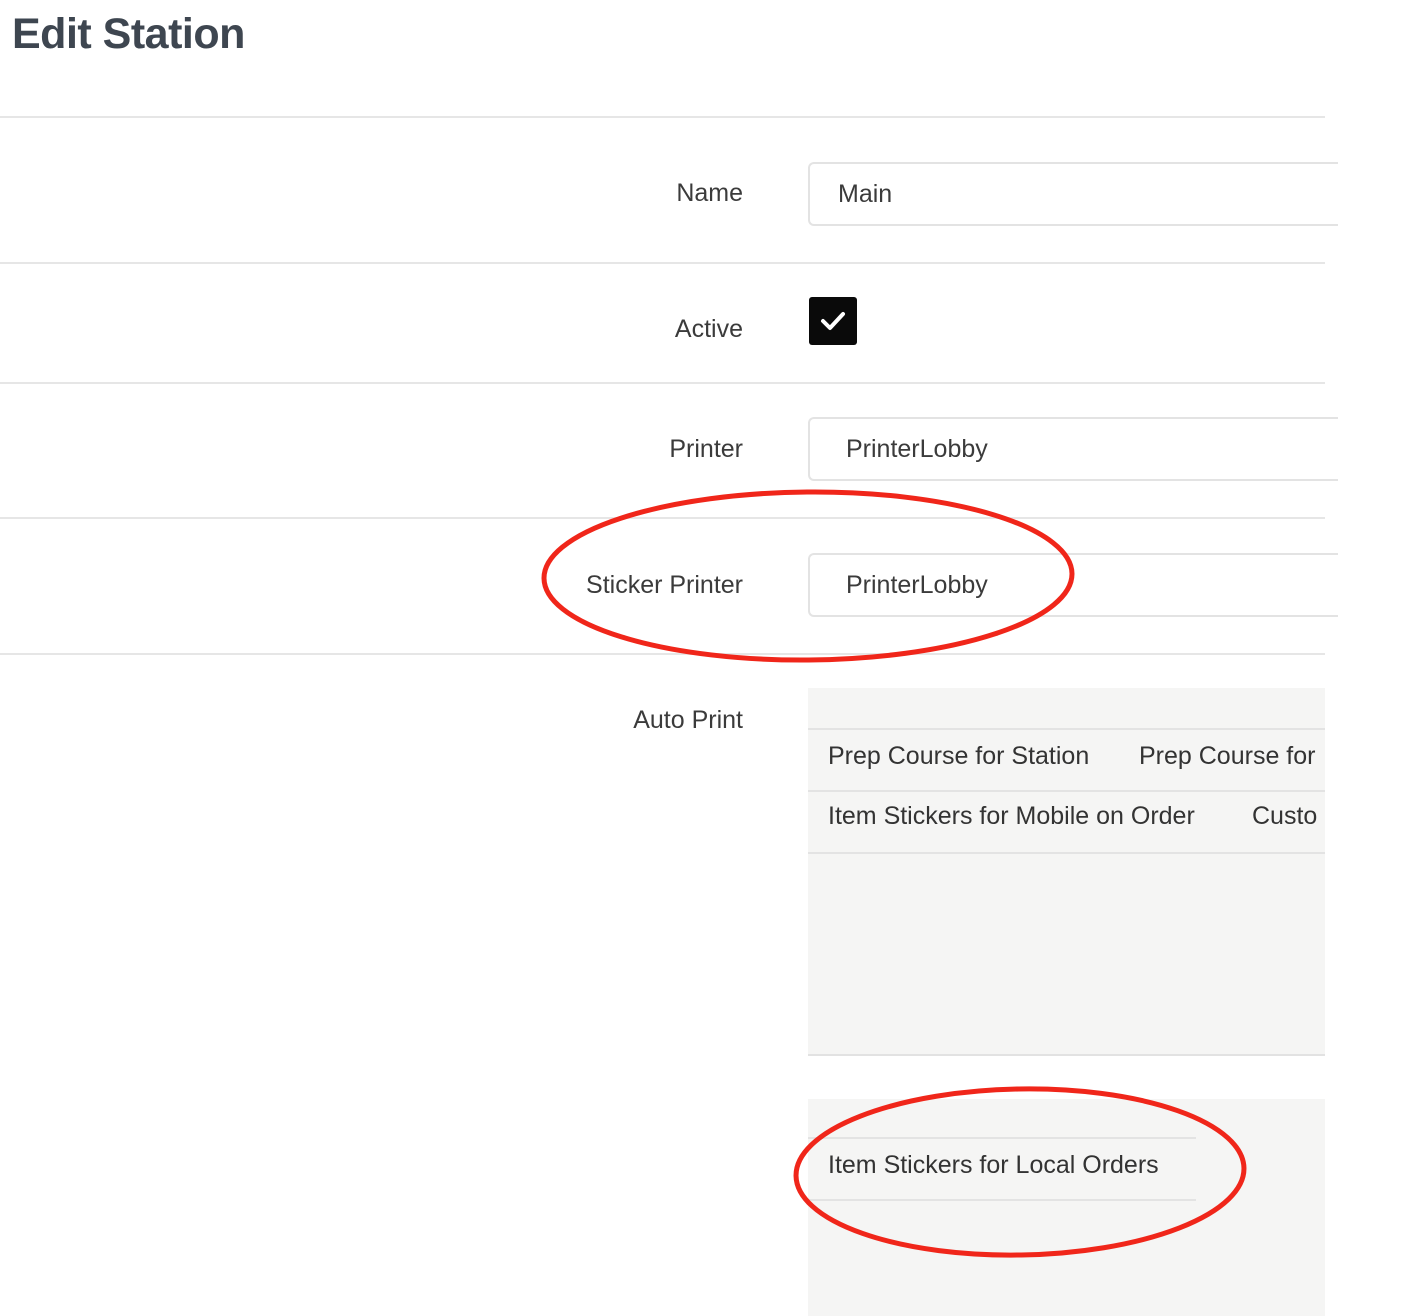 The height and width of the screenshot is (1316, 1402). What do you see at coordinates (1284, 816) in the screenshot?
I see `list-item: Custo` at bounding box center [1284, 816].